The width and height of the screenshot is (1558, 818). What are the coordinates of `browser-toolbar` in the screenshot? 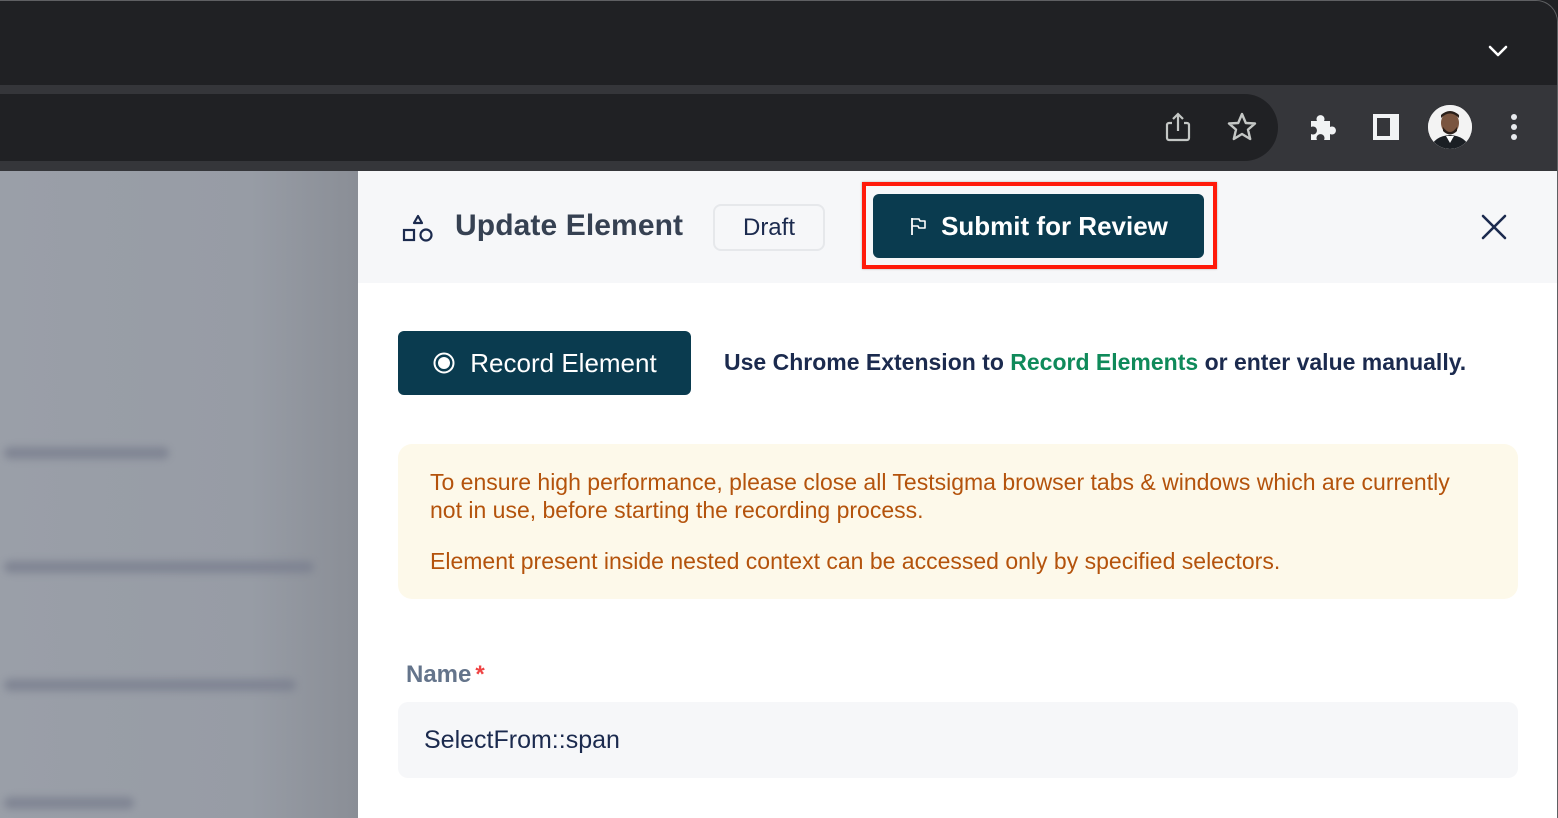 It's located at (778, 128).